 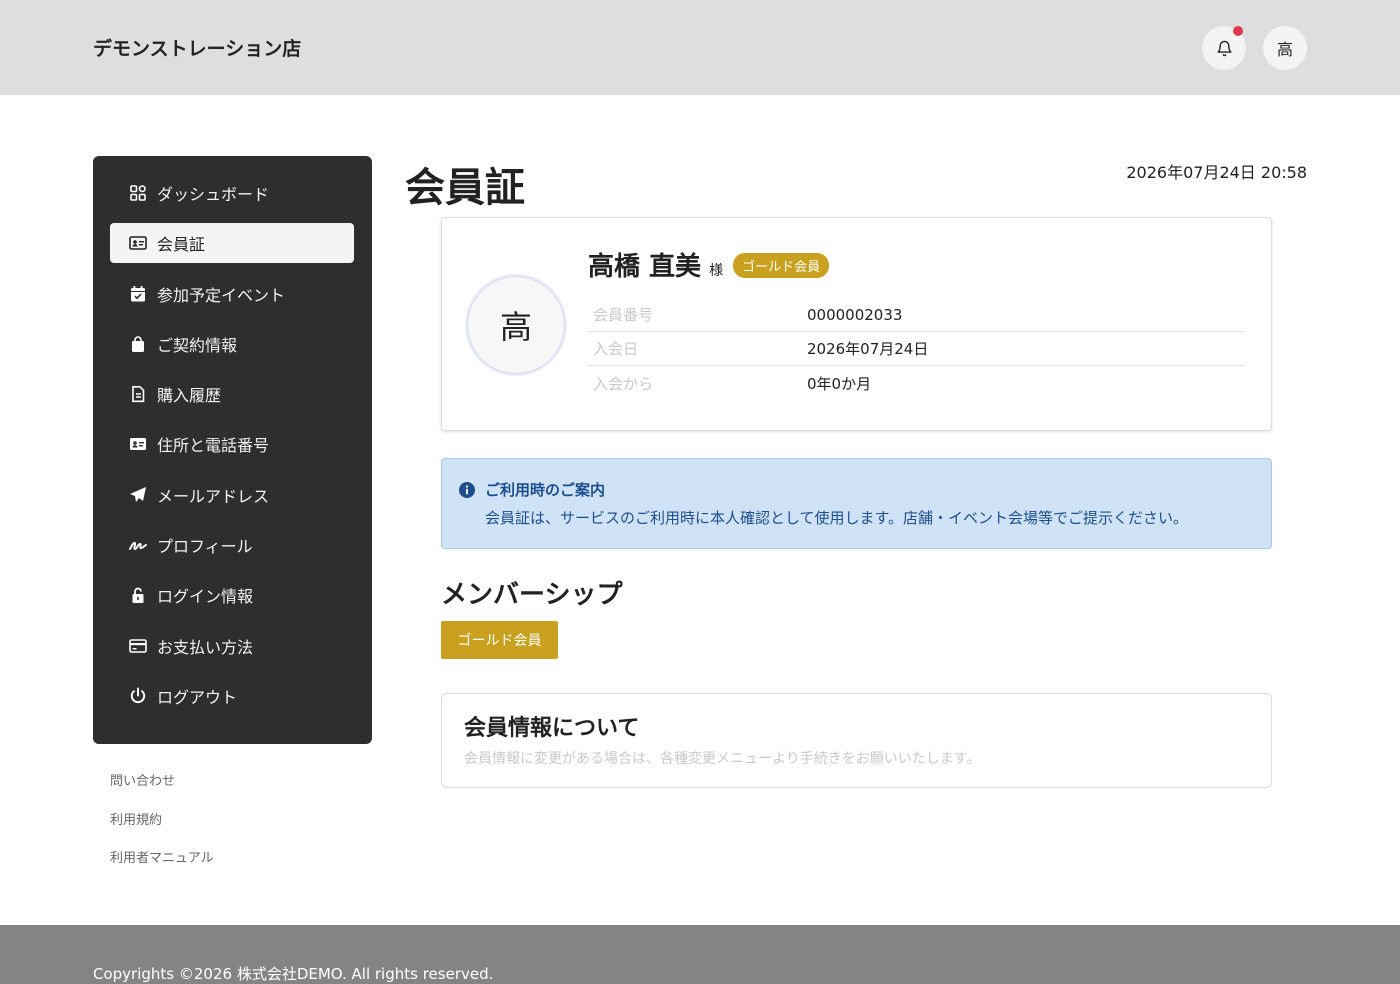 What do you see at coordinates (839, 383) in the screenshot?
I see `membership-duration-value: 0年0か月` at bounding box center [839, 383].